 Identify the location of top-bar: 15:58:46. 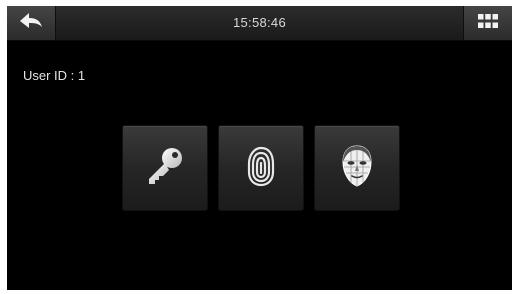
(259, 23).